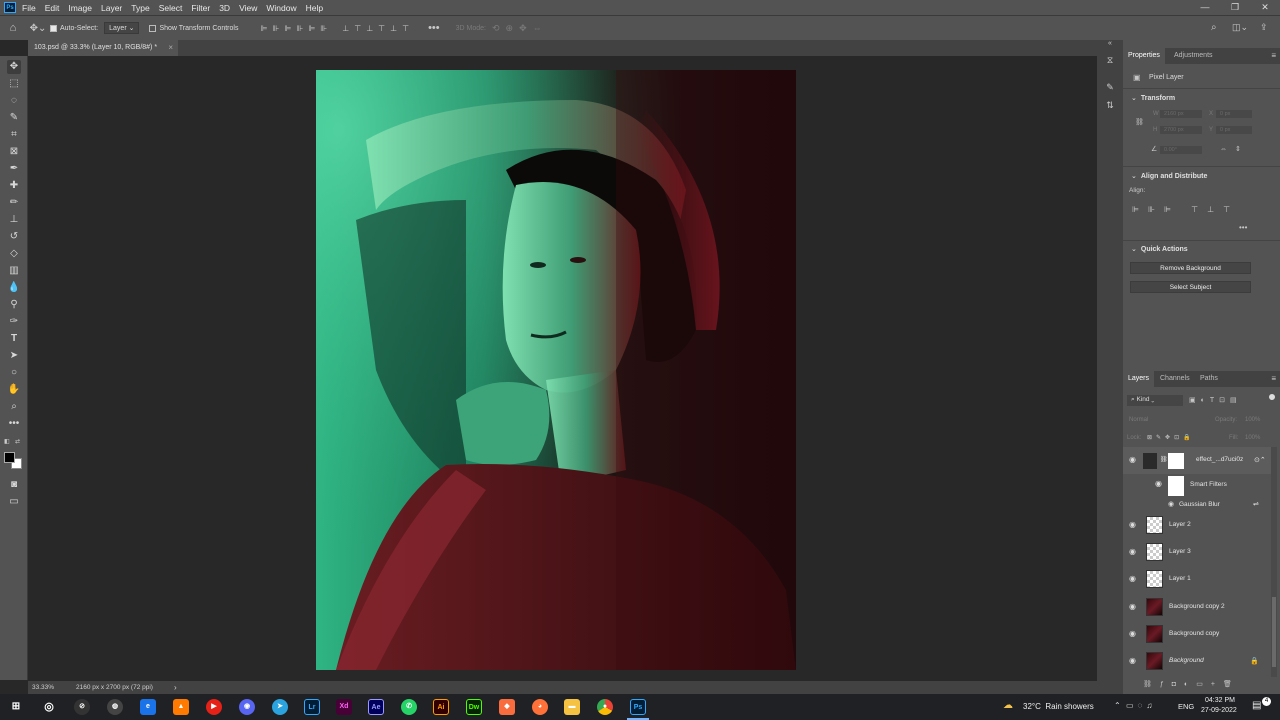 Image resolution: width=1280 pixels, height=720 pixels. What do you see at coordinates (13, 28) in the screenshot?
I see `home-icon: ⌂` at bounding box center [13, 28].